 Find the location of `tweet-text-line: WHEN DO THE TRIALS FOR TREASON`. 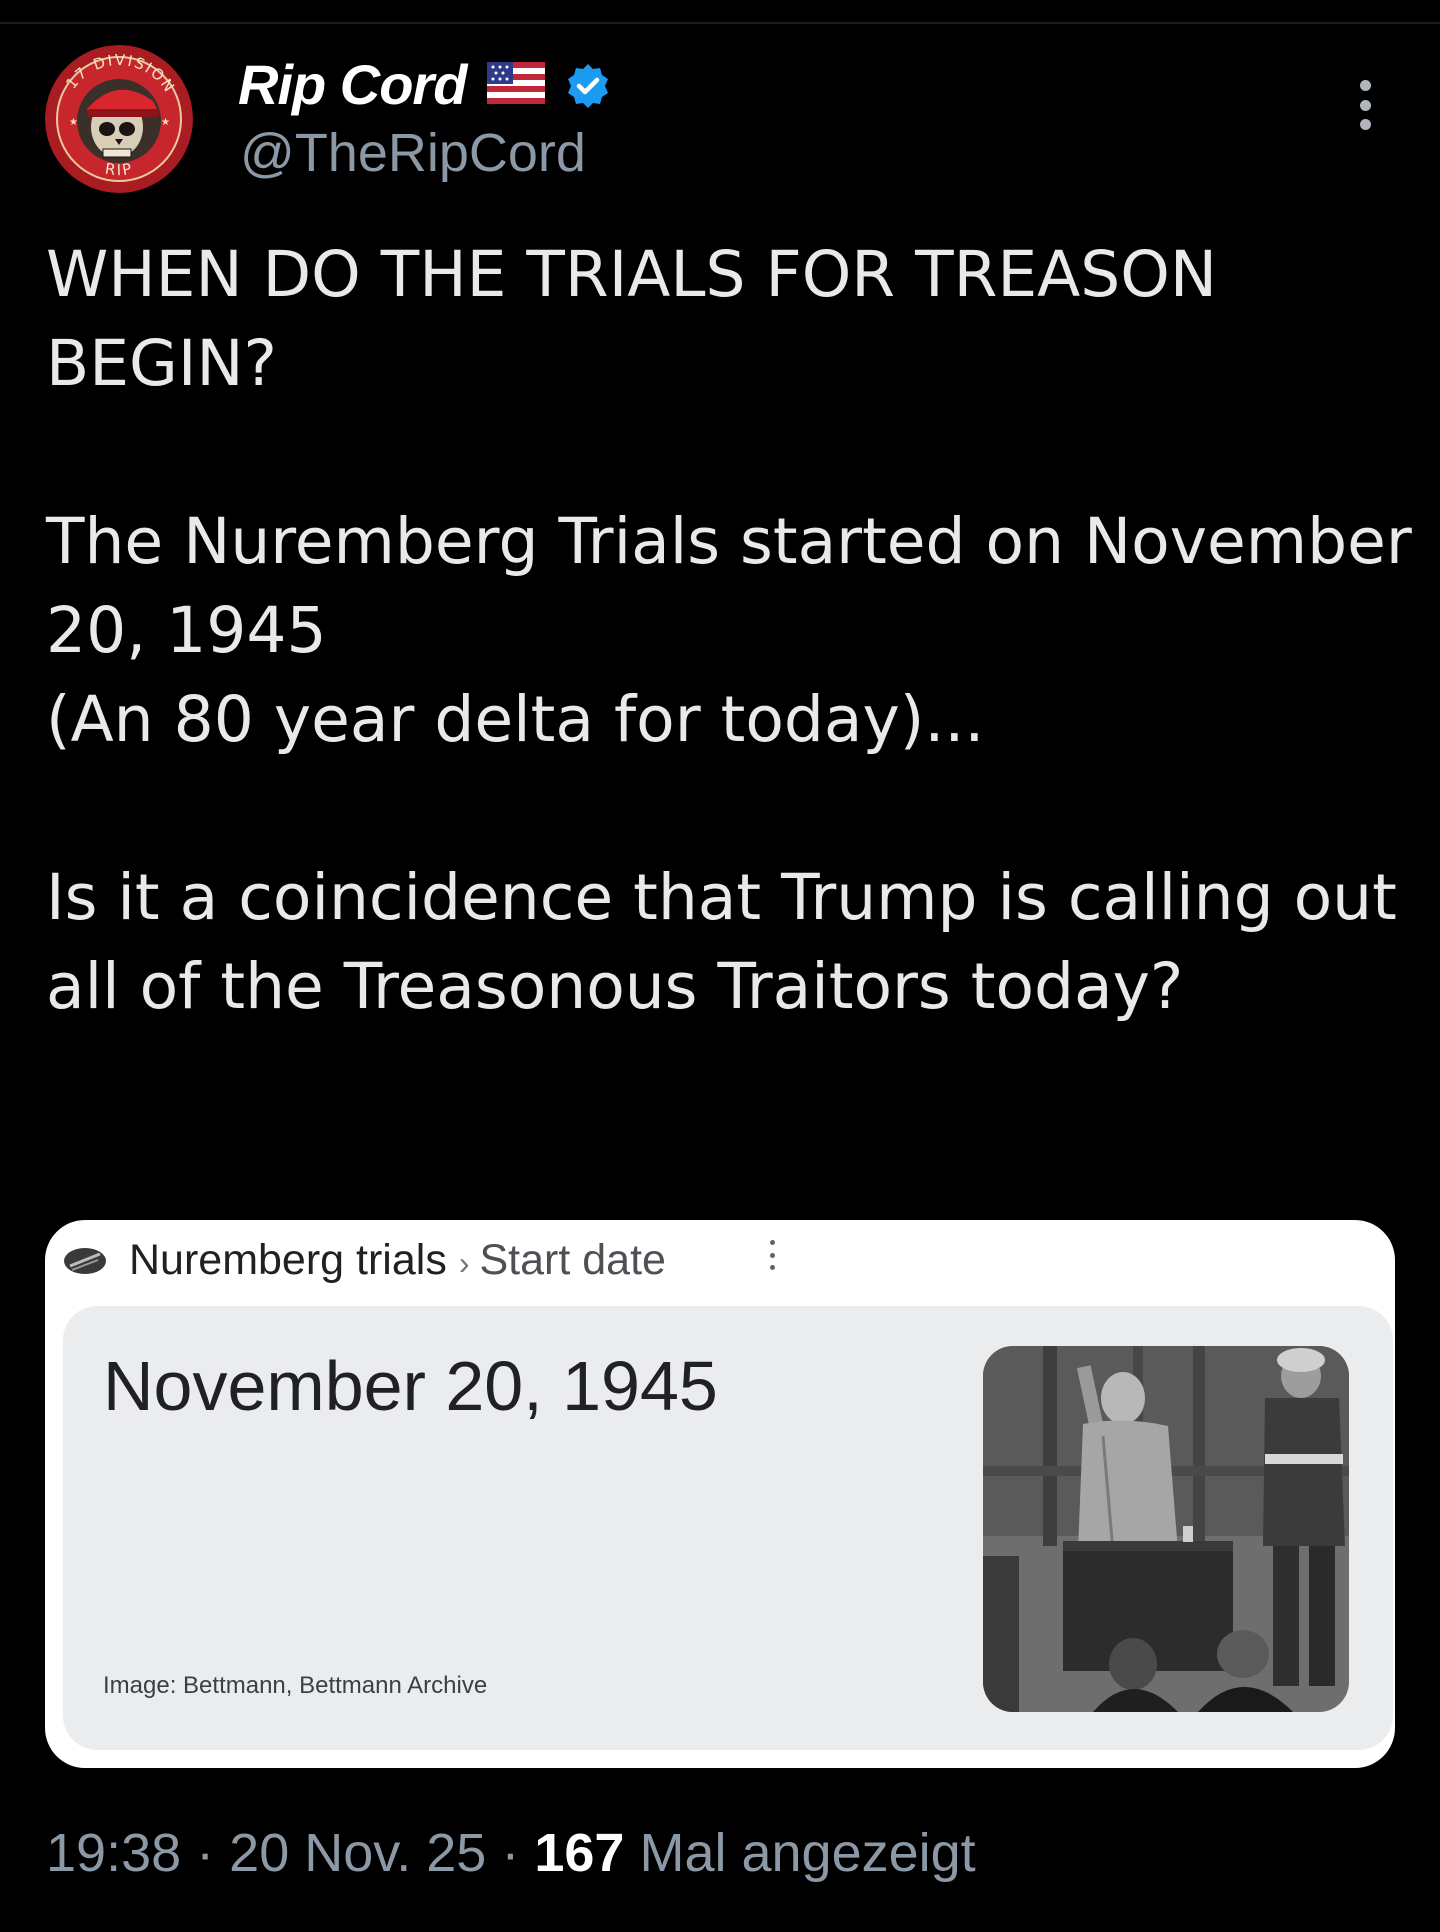

tweet-text-line: WHEN DO THE TRIALS FOR TREASON is located at coordinates (631, 274).